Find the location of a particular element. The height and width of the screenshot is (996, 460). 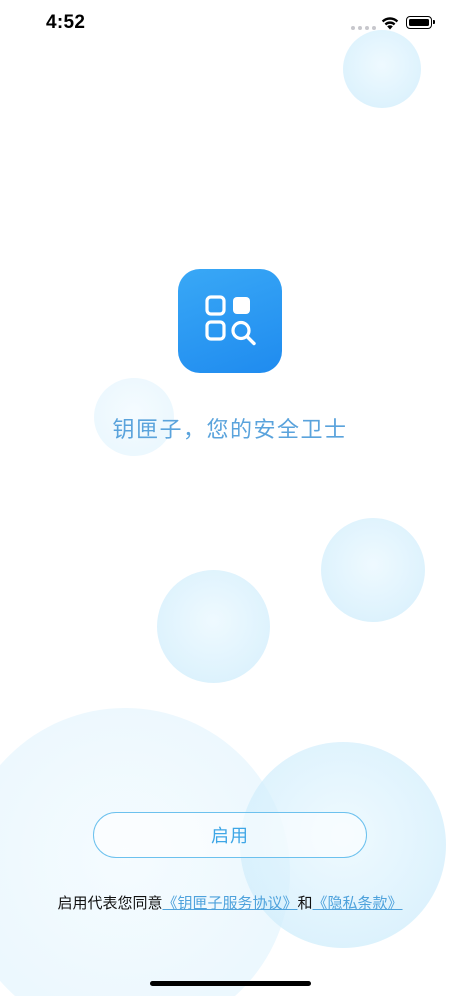

home-indicator is located at coordinates (230, 983).